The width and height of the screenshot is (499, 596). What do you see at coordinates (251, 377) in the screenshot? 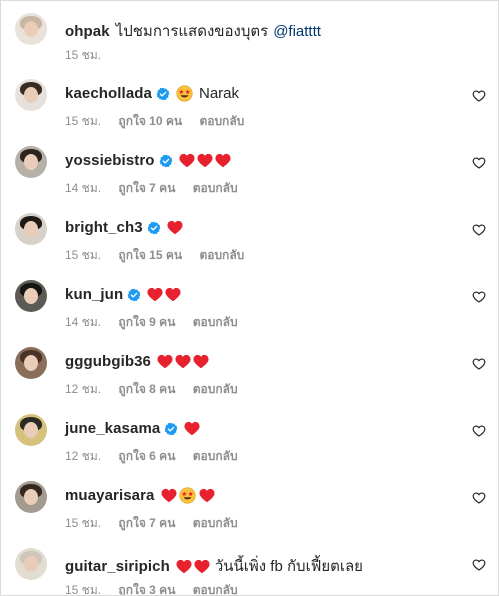
I see `comment-row: gggubgib36 12 ชม. ถูกใจ 8 คน ตอบกลับ` at bounding box center [251, 377].